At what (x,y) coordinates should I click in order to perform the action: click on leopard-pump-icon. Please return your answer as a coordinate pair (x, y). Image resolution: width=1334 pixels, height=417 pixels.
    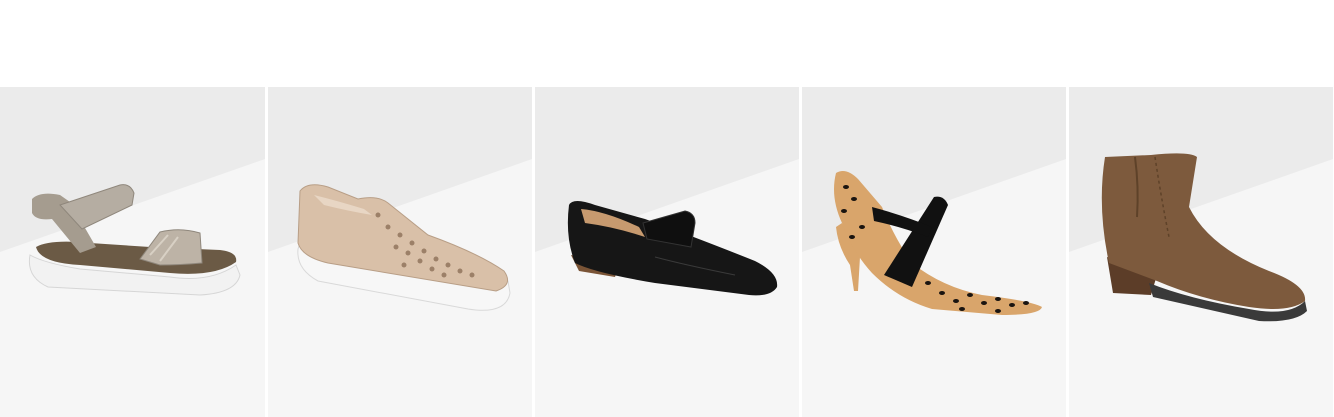
    Looking at the image, I should click on (938, 243).